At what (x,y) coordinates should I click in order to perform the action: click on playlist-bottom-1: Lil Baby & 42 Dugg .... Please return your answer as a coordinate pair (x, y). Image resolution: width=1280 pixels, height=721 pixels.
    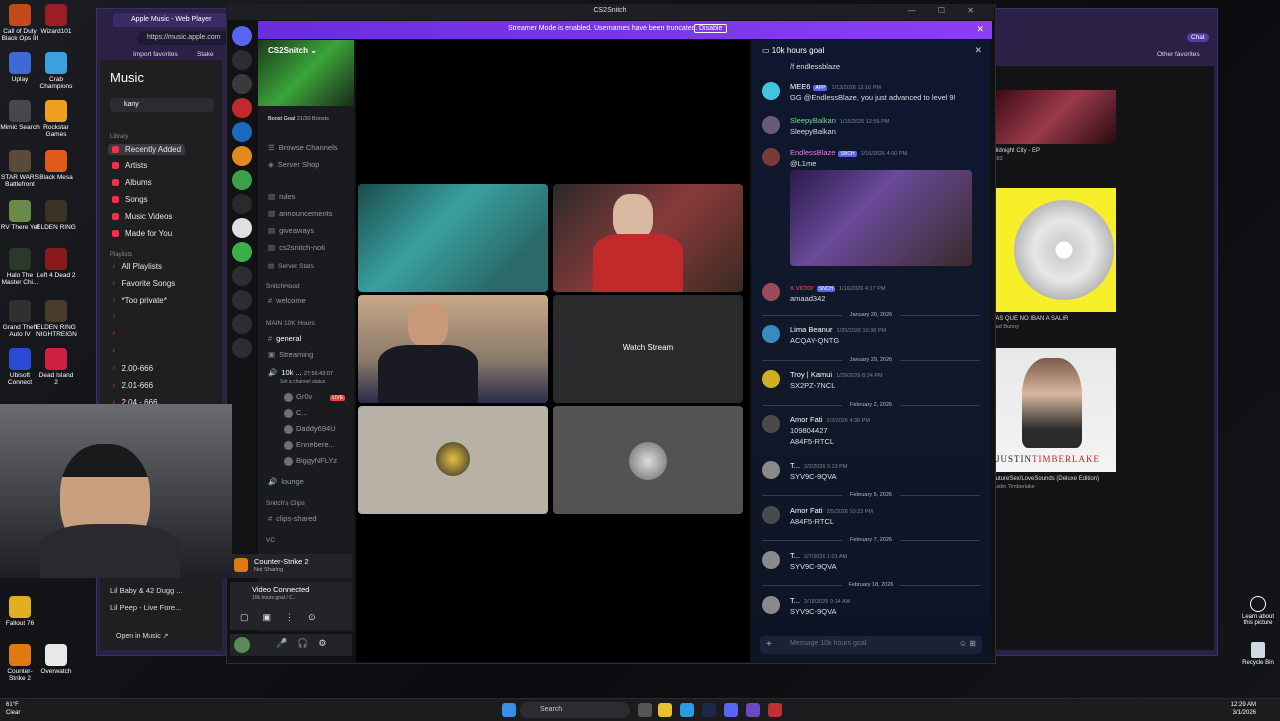
    Looking at the image, I should click on (146, 590).